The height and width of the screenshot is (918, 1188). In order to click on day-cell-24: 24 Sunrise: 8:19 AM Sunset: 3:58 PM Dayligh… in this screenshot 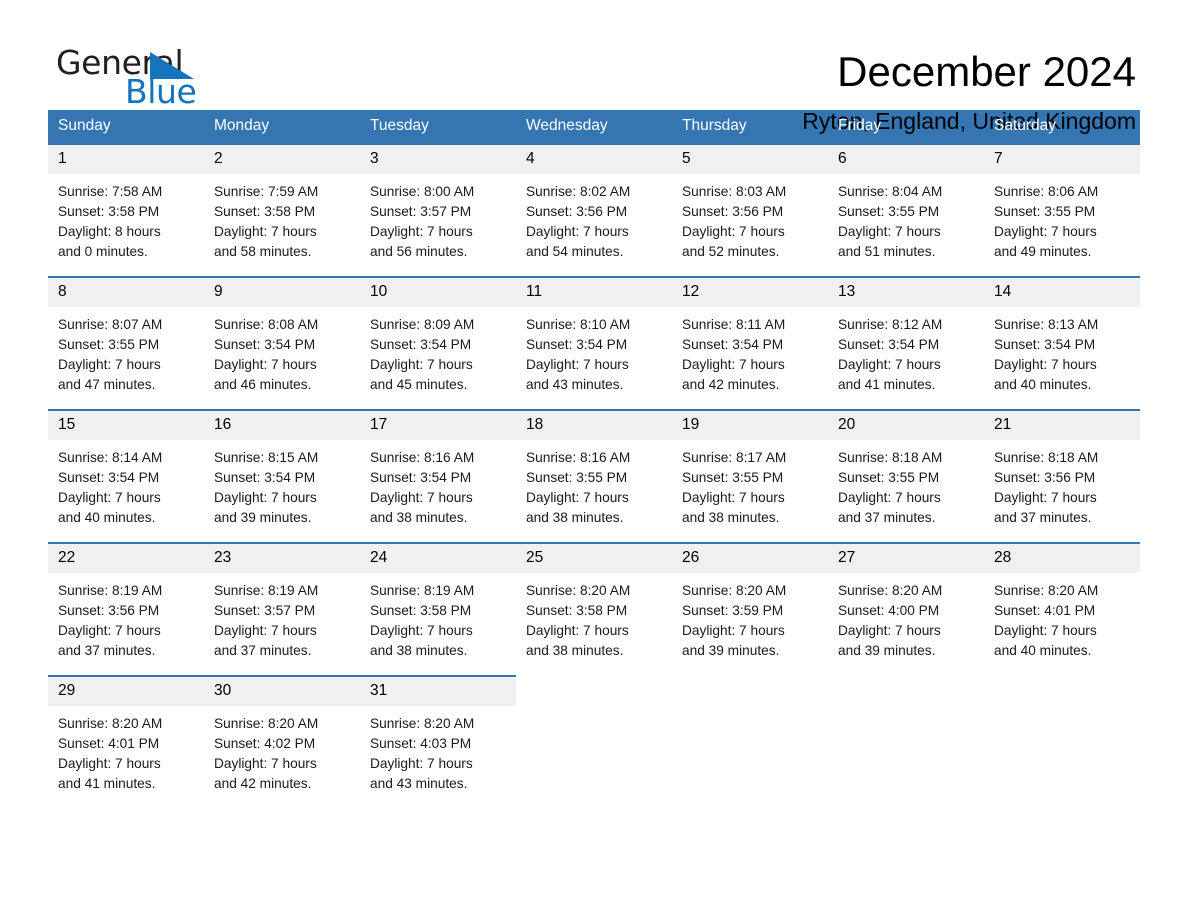, I will do `click(438, 608)`.